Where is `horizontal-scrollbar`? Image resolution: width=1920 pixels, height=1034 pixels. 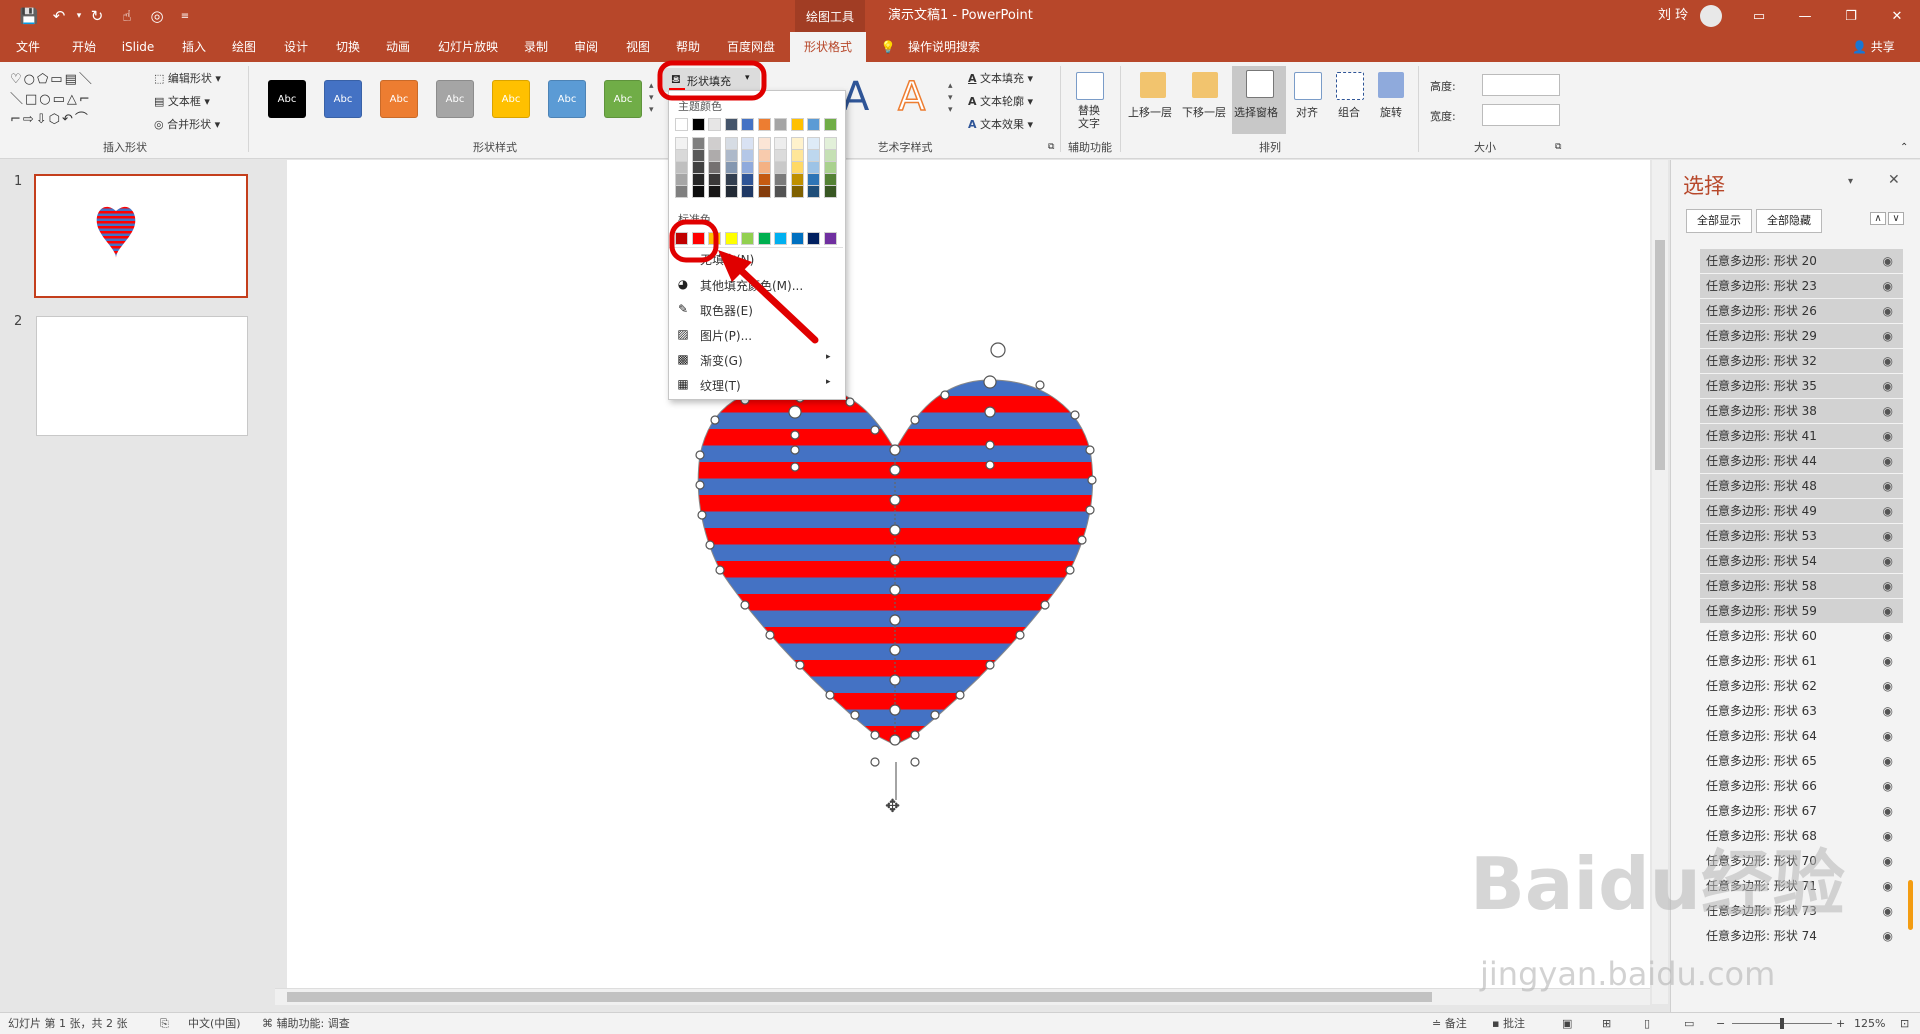
horizontal-scrollbar is located at coordinates (962, 996).